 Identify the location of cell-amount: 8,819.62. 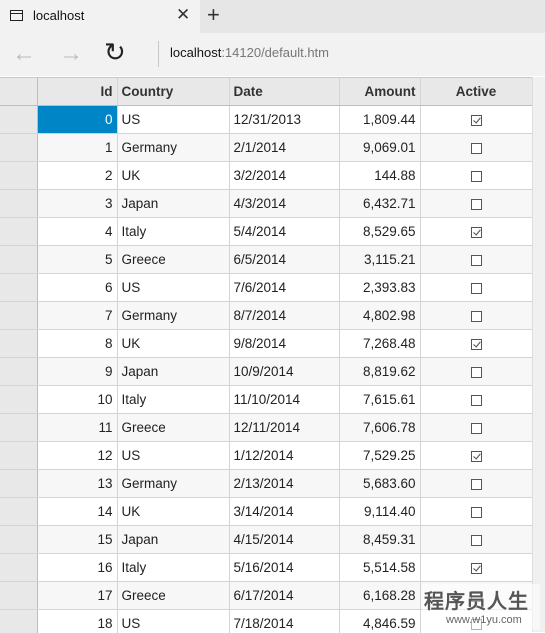
(379, 372).